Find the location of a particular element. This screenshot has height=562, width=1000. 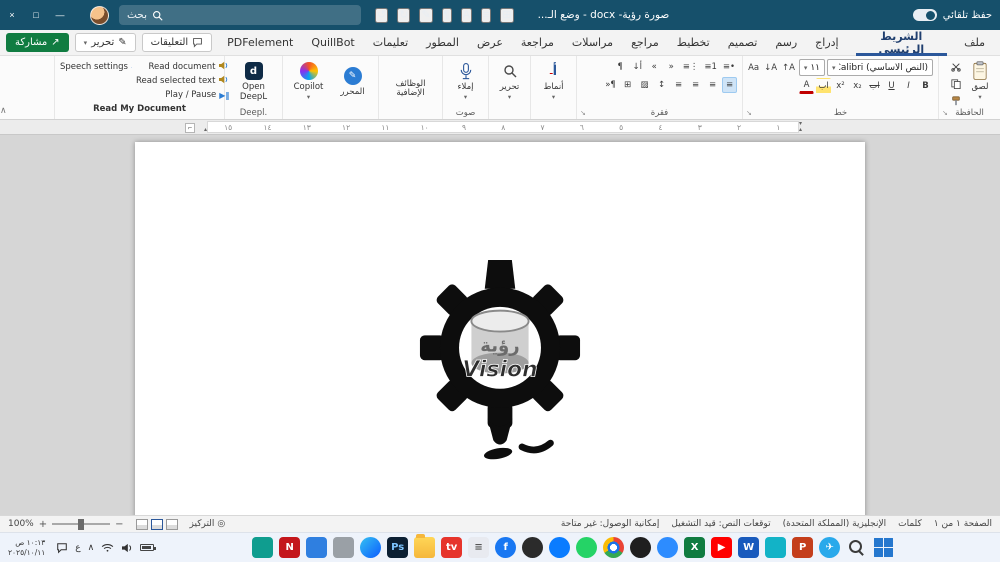

titlebar-icon-paragraph: ¶ is located at coordinates (446, 15).